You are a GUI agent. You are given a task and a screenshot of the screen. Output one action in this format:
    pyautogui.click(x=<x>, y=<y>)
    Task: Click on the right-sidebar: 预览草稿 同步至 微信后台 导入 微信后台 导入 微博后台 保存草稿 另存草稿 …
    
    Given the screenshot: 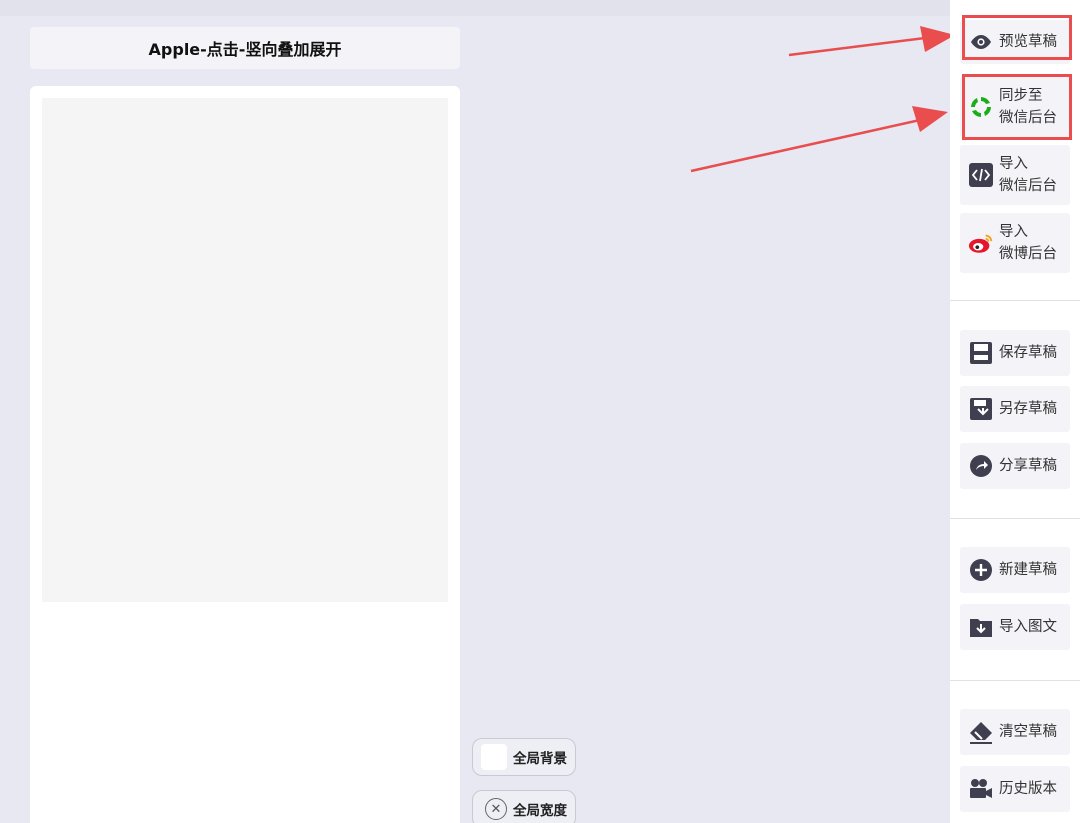 What is the action you would take?
    pyautogui.click(x=1015, y=411)
    